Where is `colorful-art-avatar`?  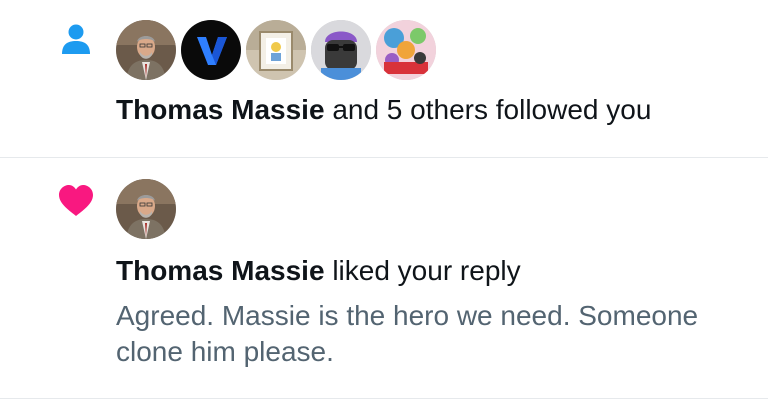 colorful-art-avatar is located at coordinates (406, 50).